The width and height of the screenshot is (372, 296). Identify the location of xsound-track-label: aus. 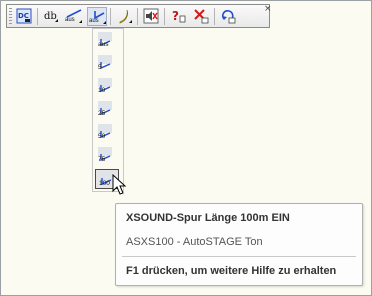
(70, 20).